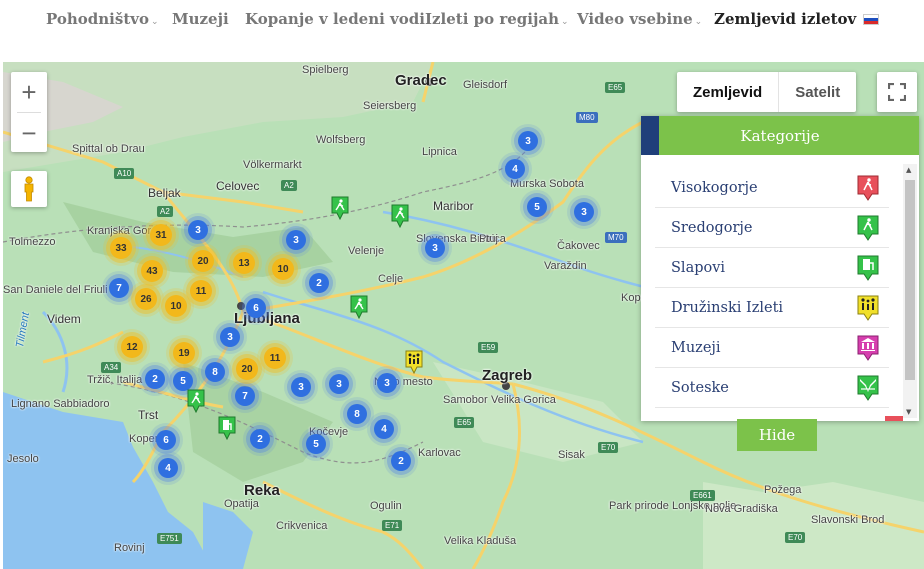 The image size is (924, 569). I want to click on nav-item-pohodnistvo: Pohodništvo ⌄, so click(102, 19).